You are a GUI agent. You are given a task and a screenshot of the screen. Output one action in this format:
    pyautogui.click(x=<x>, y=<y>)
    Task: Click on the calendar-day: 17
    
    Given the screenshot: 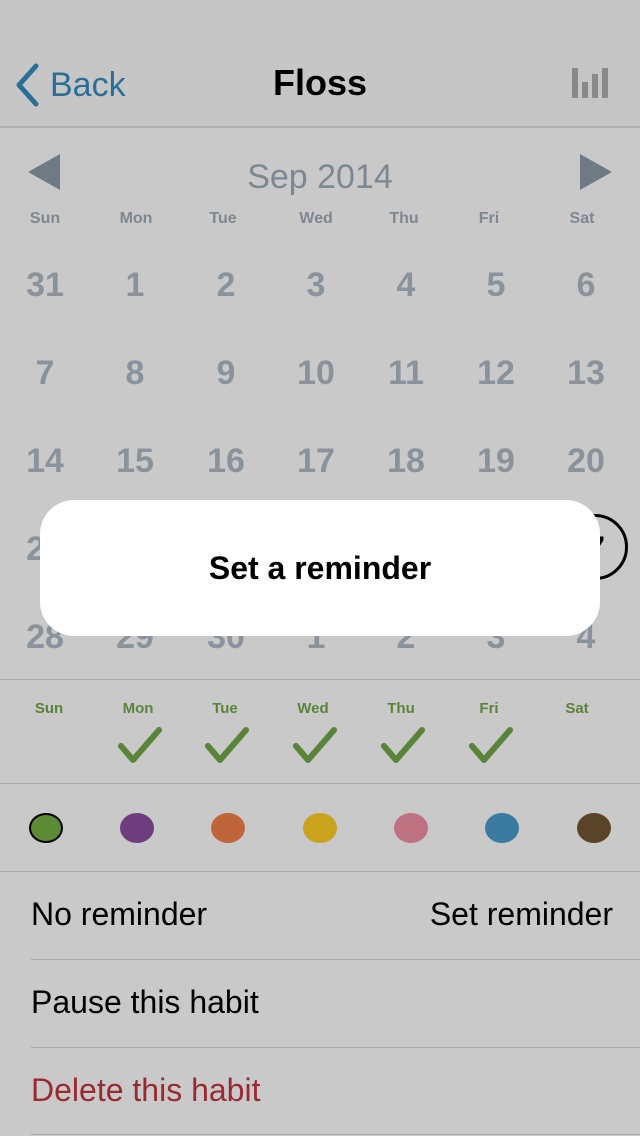 What is the action you would take?
    pyautogui.click(x=316, y=461)
    